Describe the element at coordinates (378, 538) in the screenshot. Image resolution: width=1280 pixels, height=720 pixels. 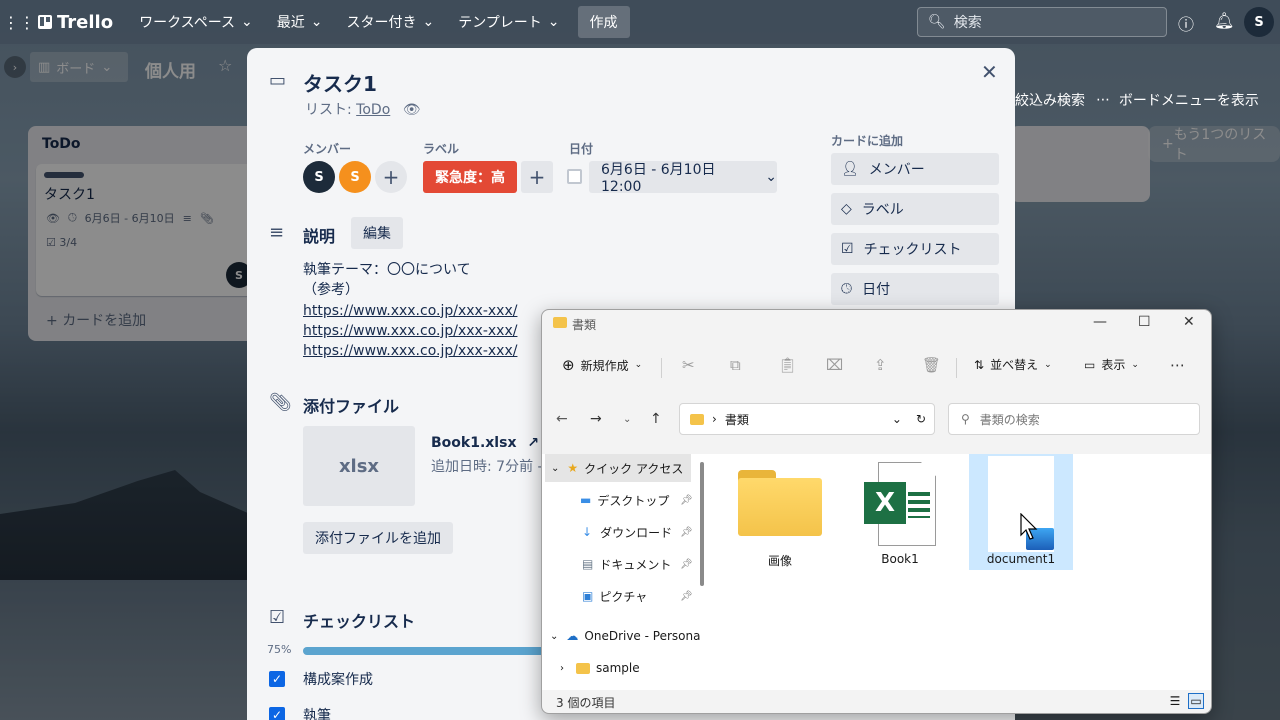
I see `add-attachment-button: 添付ファイルを追加` at that location.